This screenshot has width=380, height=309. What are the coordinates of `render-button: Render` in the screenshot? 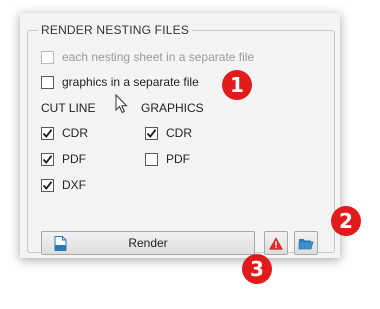 It's located at (148, 243).